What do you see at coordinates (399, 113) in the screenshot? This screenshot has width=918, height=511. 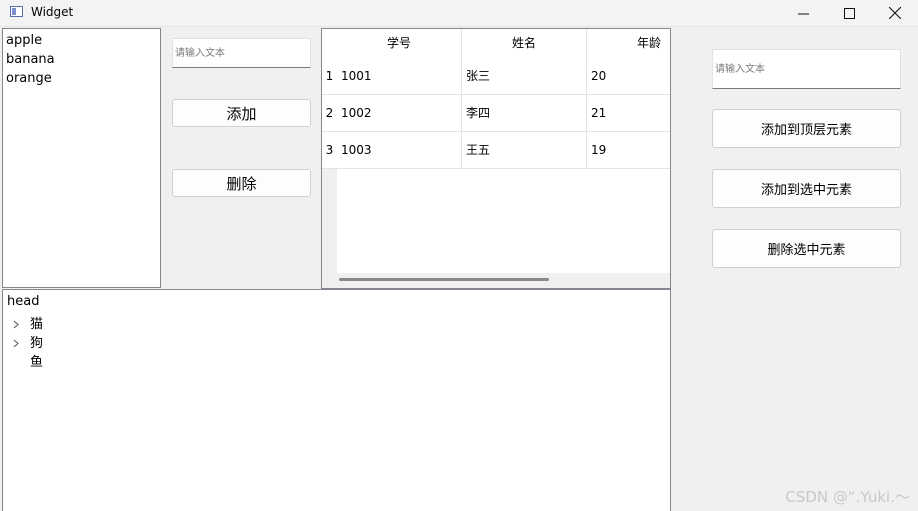 I see `table-cell: 1002` at bounding box center [399, 113].